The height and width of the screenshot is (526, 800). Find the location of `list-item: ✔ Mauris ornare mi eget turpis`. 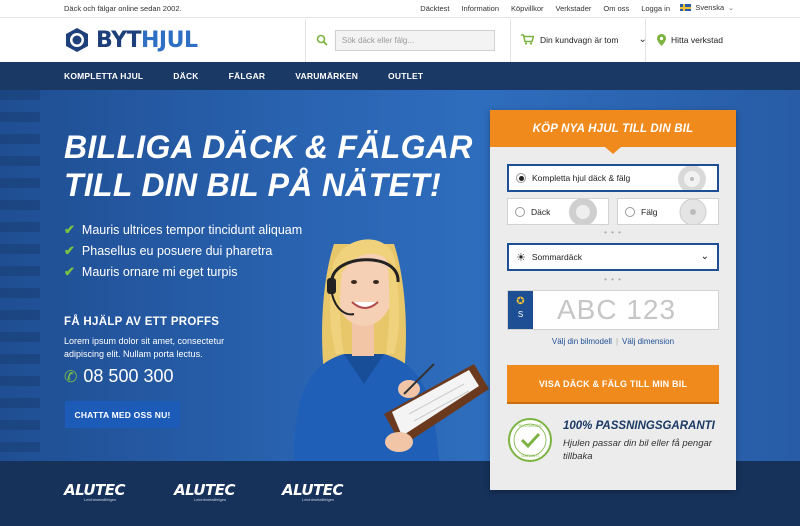

list-item: ✔ Mauris ornare mi eget turpis is located at coordinates (183, 271).